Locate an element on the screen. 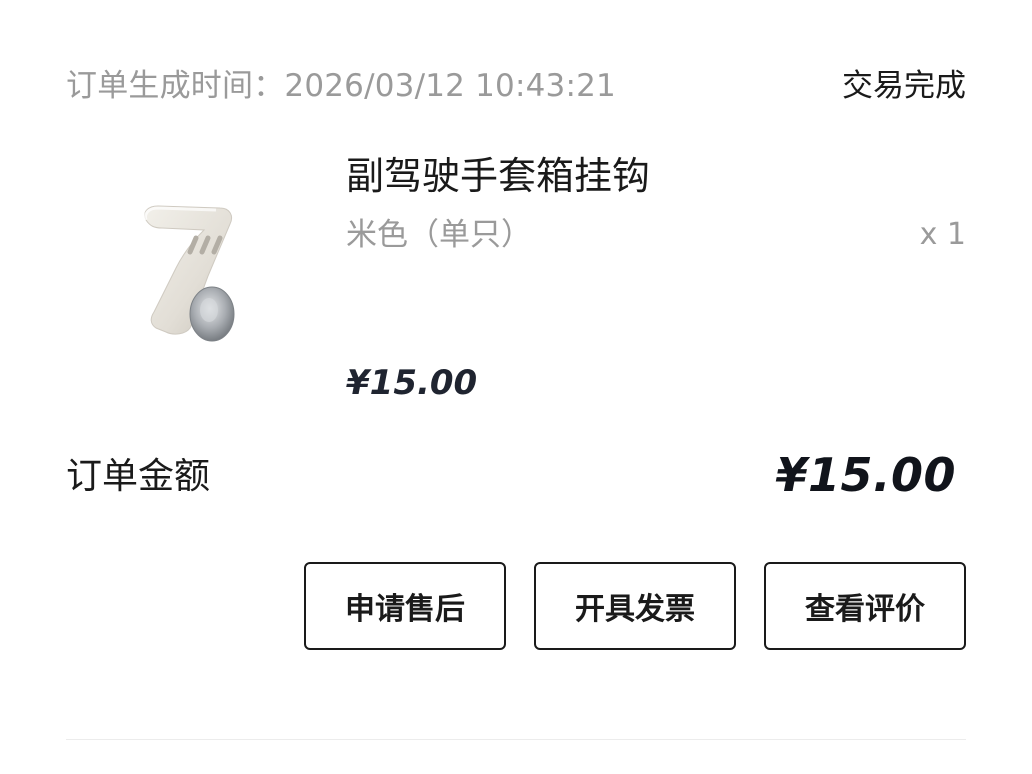 Image resolution: width=1032 pixels, height=774 pixels. product-quantity: x 1 is located at coordinates (942, 234).